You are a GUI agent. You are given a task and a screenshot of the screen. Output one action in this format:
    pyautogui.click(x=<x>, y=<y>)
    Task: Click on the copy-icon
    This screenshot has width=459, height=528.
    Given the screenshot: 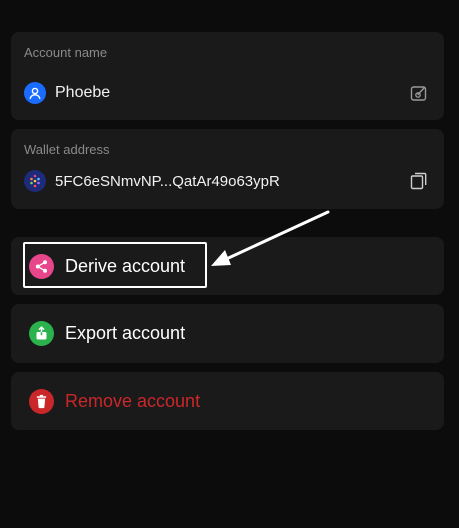 What is the action you would take?
    pyautogui.click(x=419, y=181)
    